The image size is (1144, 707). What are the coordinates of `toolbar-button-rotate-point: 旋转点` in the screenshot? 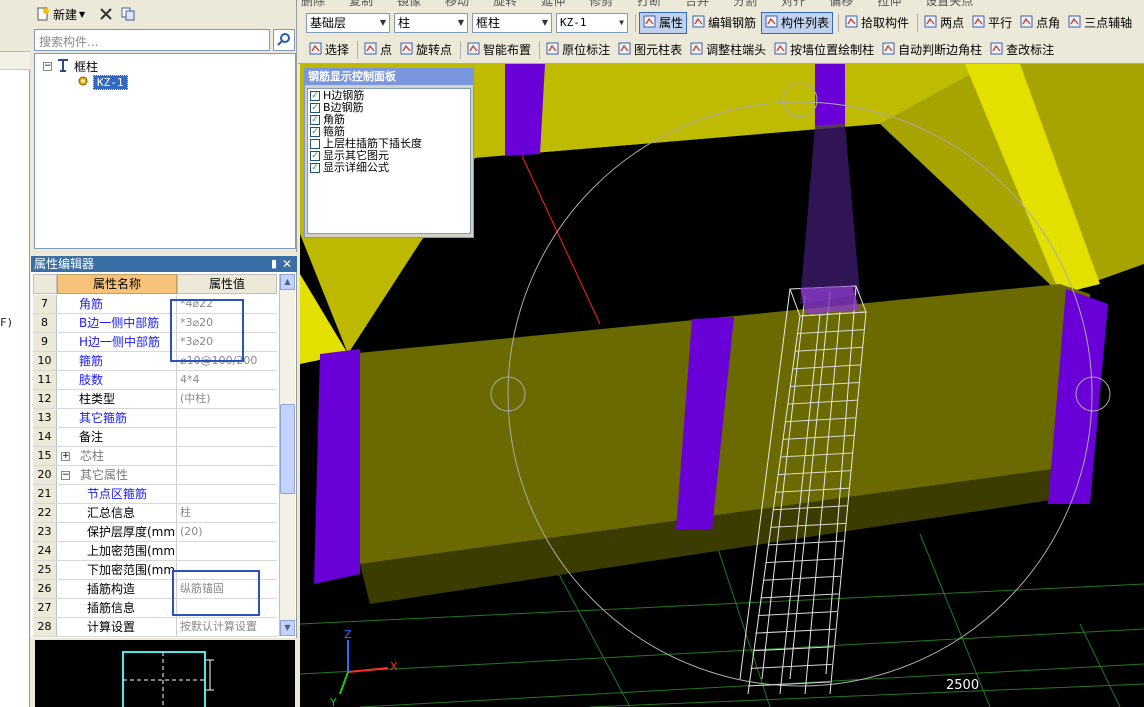 It's located at (426, 50).